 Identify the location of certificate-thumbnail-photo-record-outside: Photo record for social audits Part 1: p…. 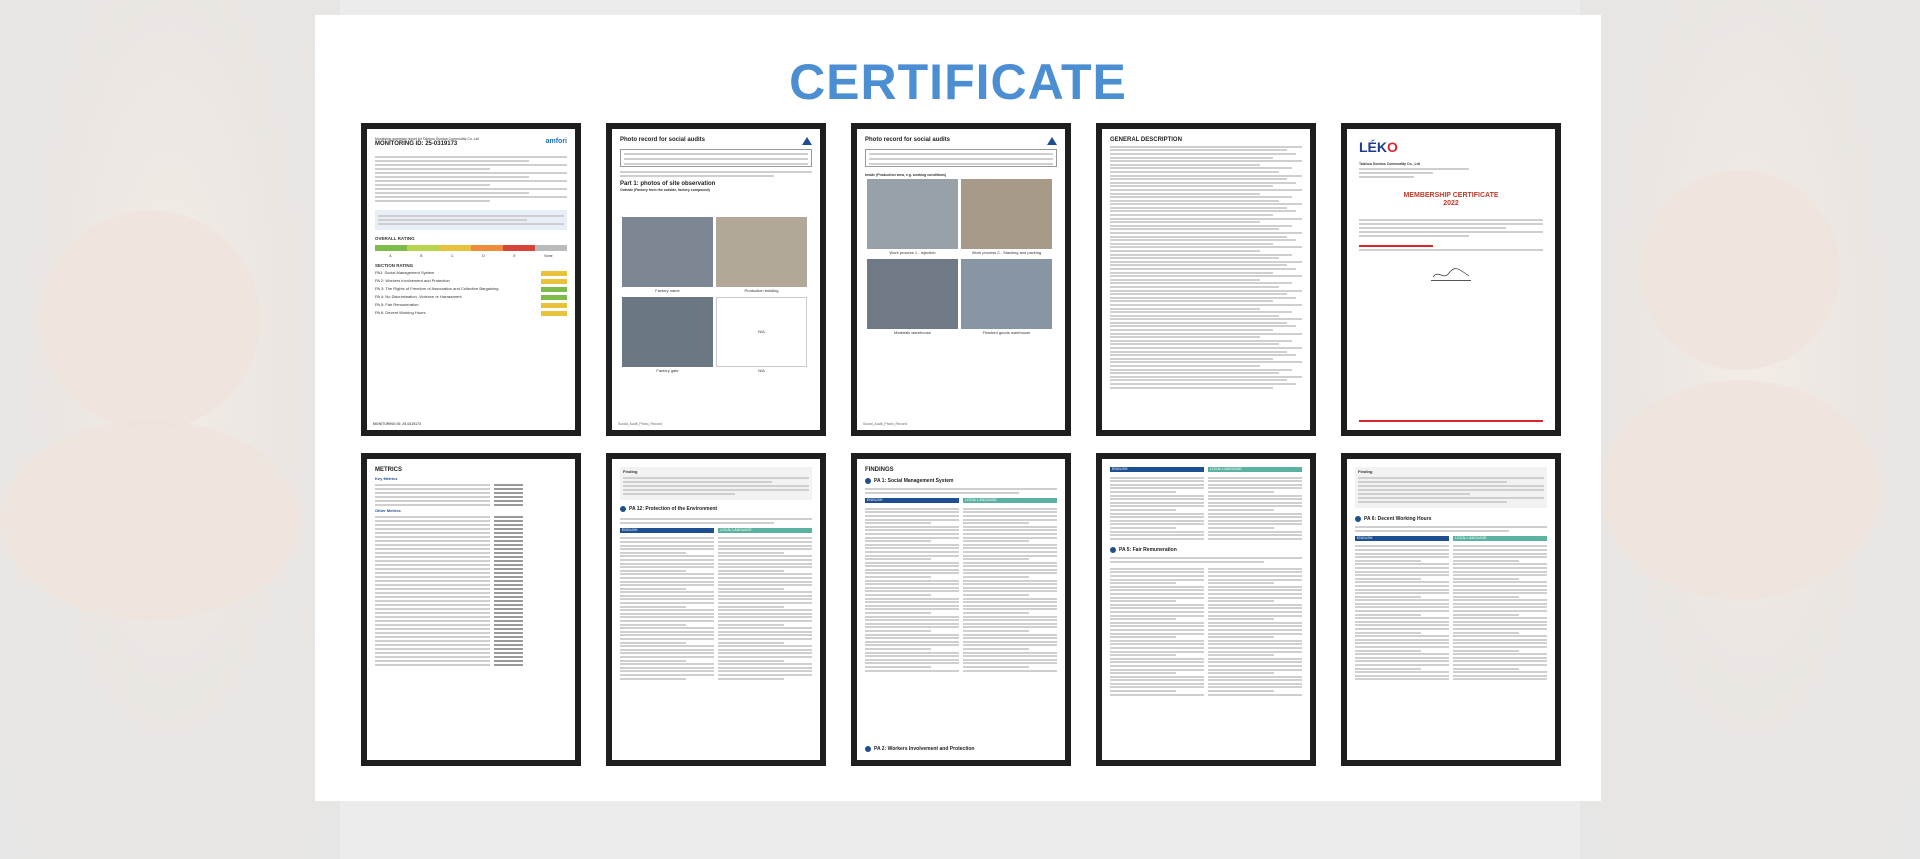
(716, 279).